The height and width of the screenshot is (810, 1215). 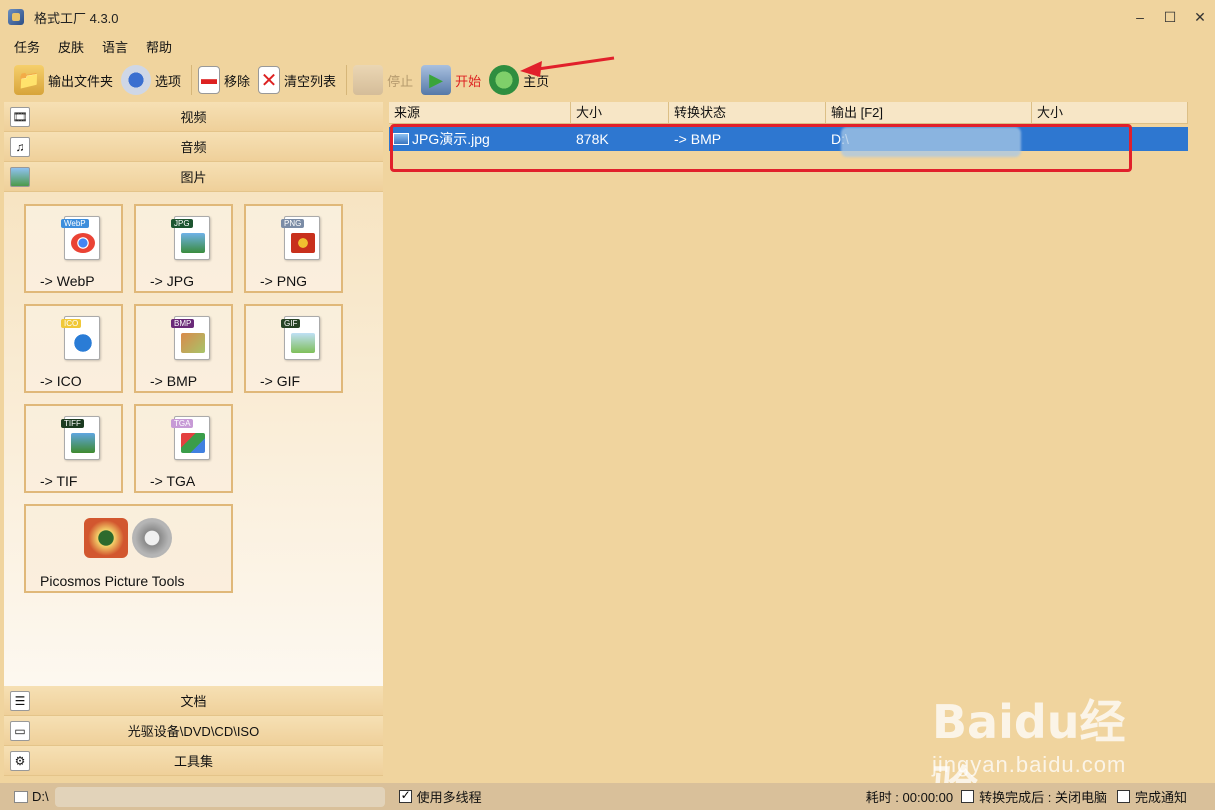 What do you see at coordinates (190, 338) in the screenshot?
I see `bmp-file-icon: BMP` at bounding box center [190, 338].